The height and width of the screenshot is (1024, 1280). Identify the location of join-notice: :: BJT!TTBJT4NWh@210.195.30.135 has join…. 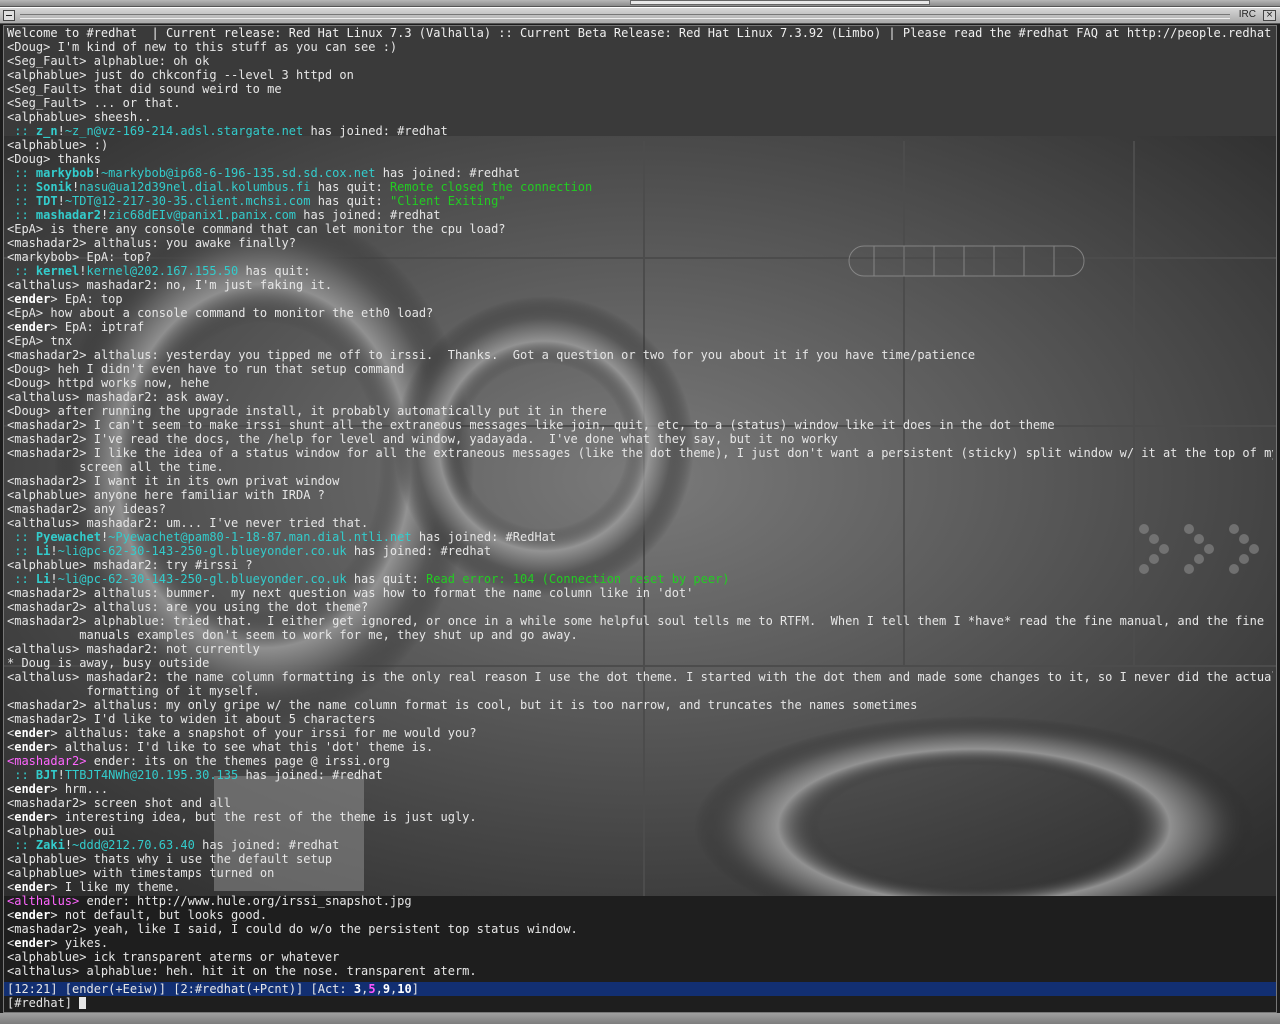
(195, 775).